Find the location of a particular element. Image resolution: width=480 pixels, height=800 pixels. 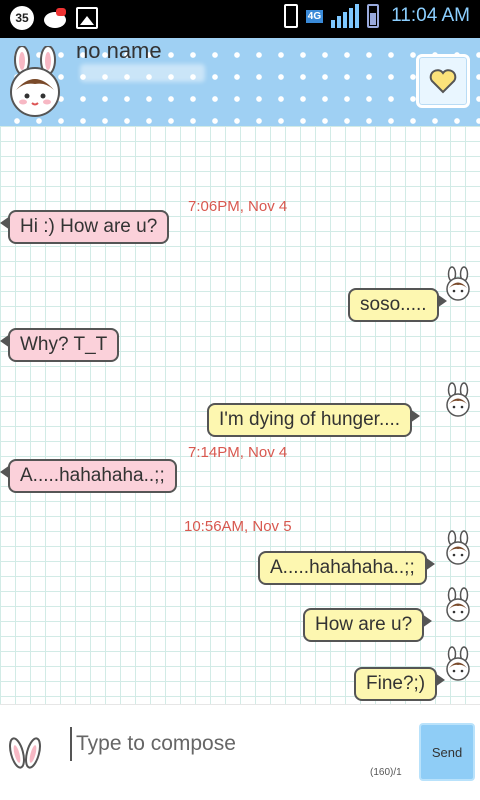

message-incoming: Why? T_T is located at coordinates (60, 345).